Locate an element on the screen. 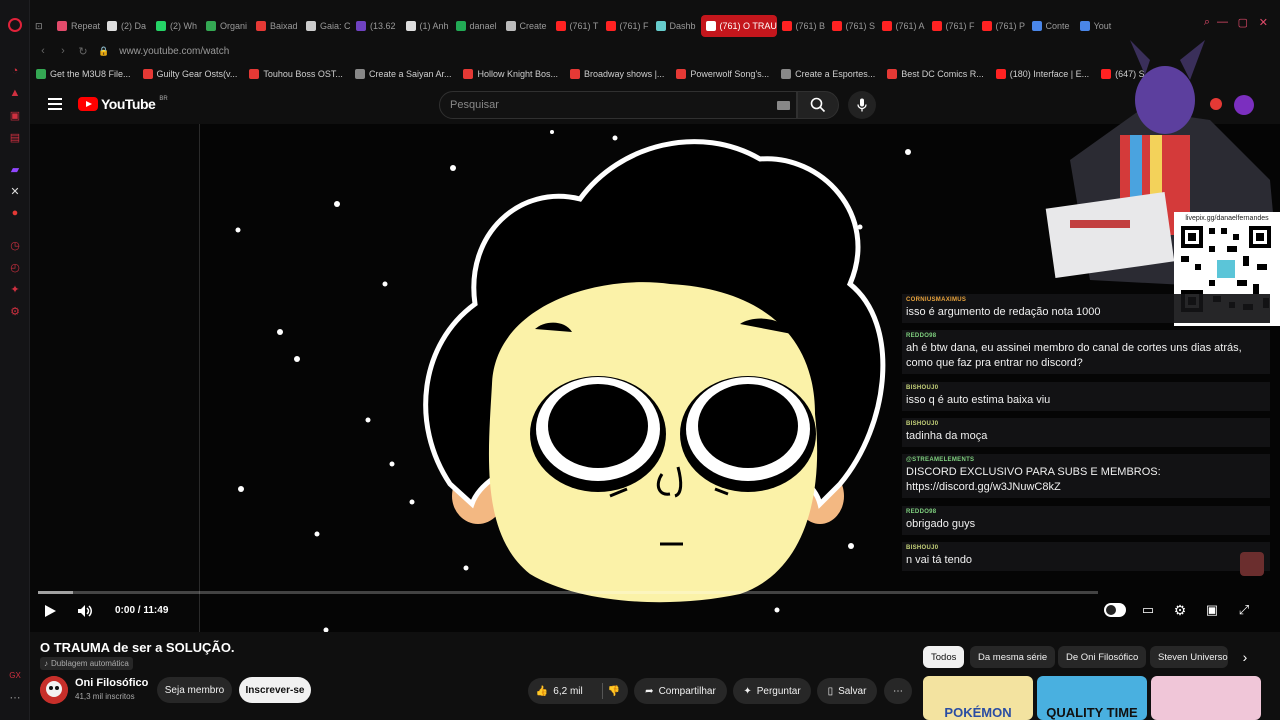  more-icon: ⋯ is located at coordinates (15, 697).